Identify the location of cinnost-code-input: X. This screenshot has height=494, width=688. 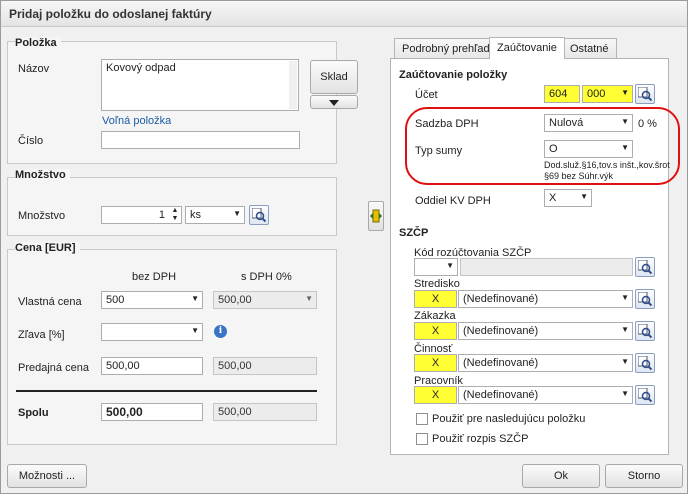
(435, 363).